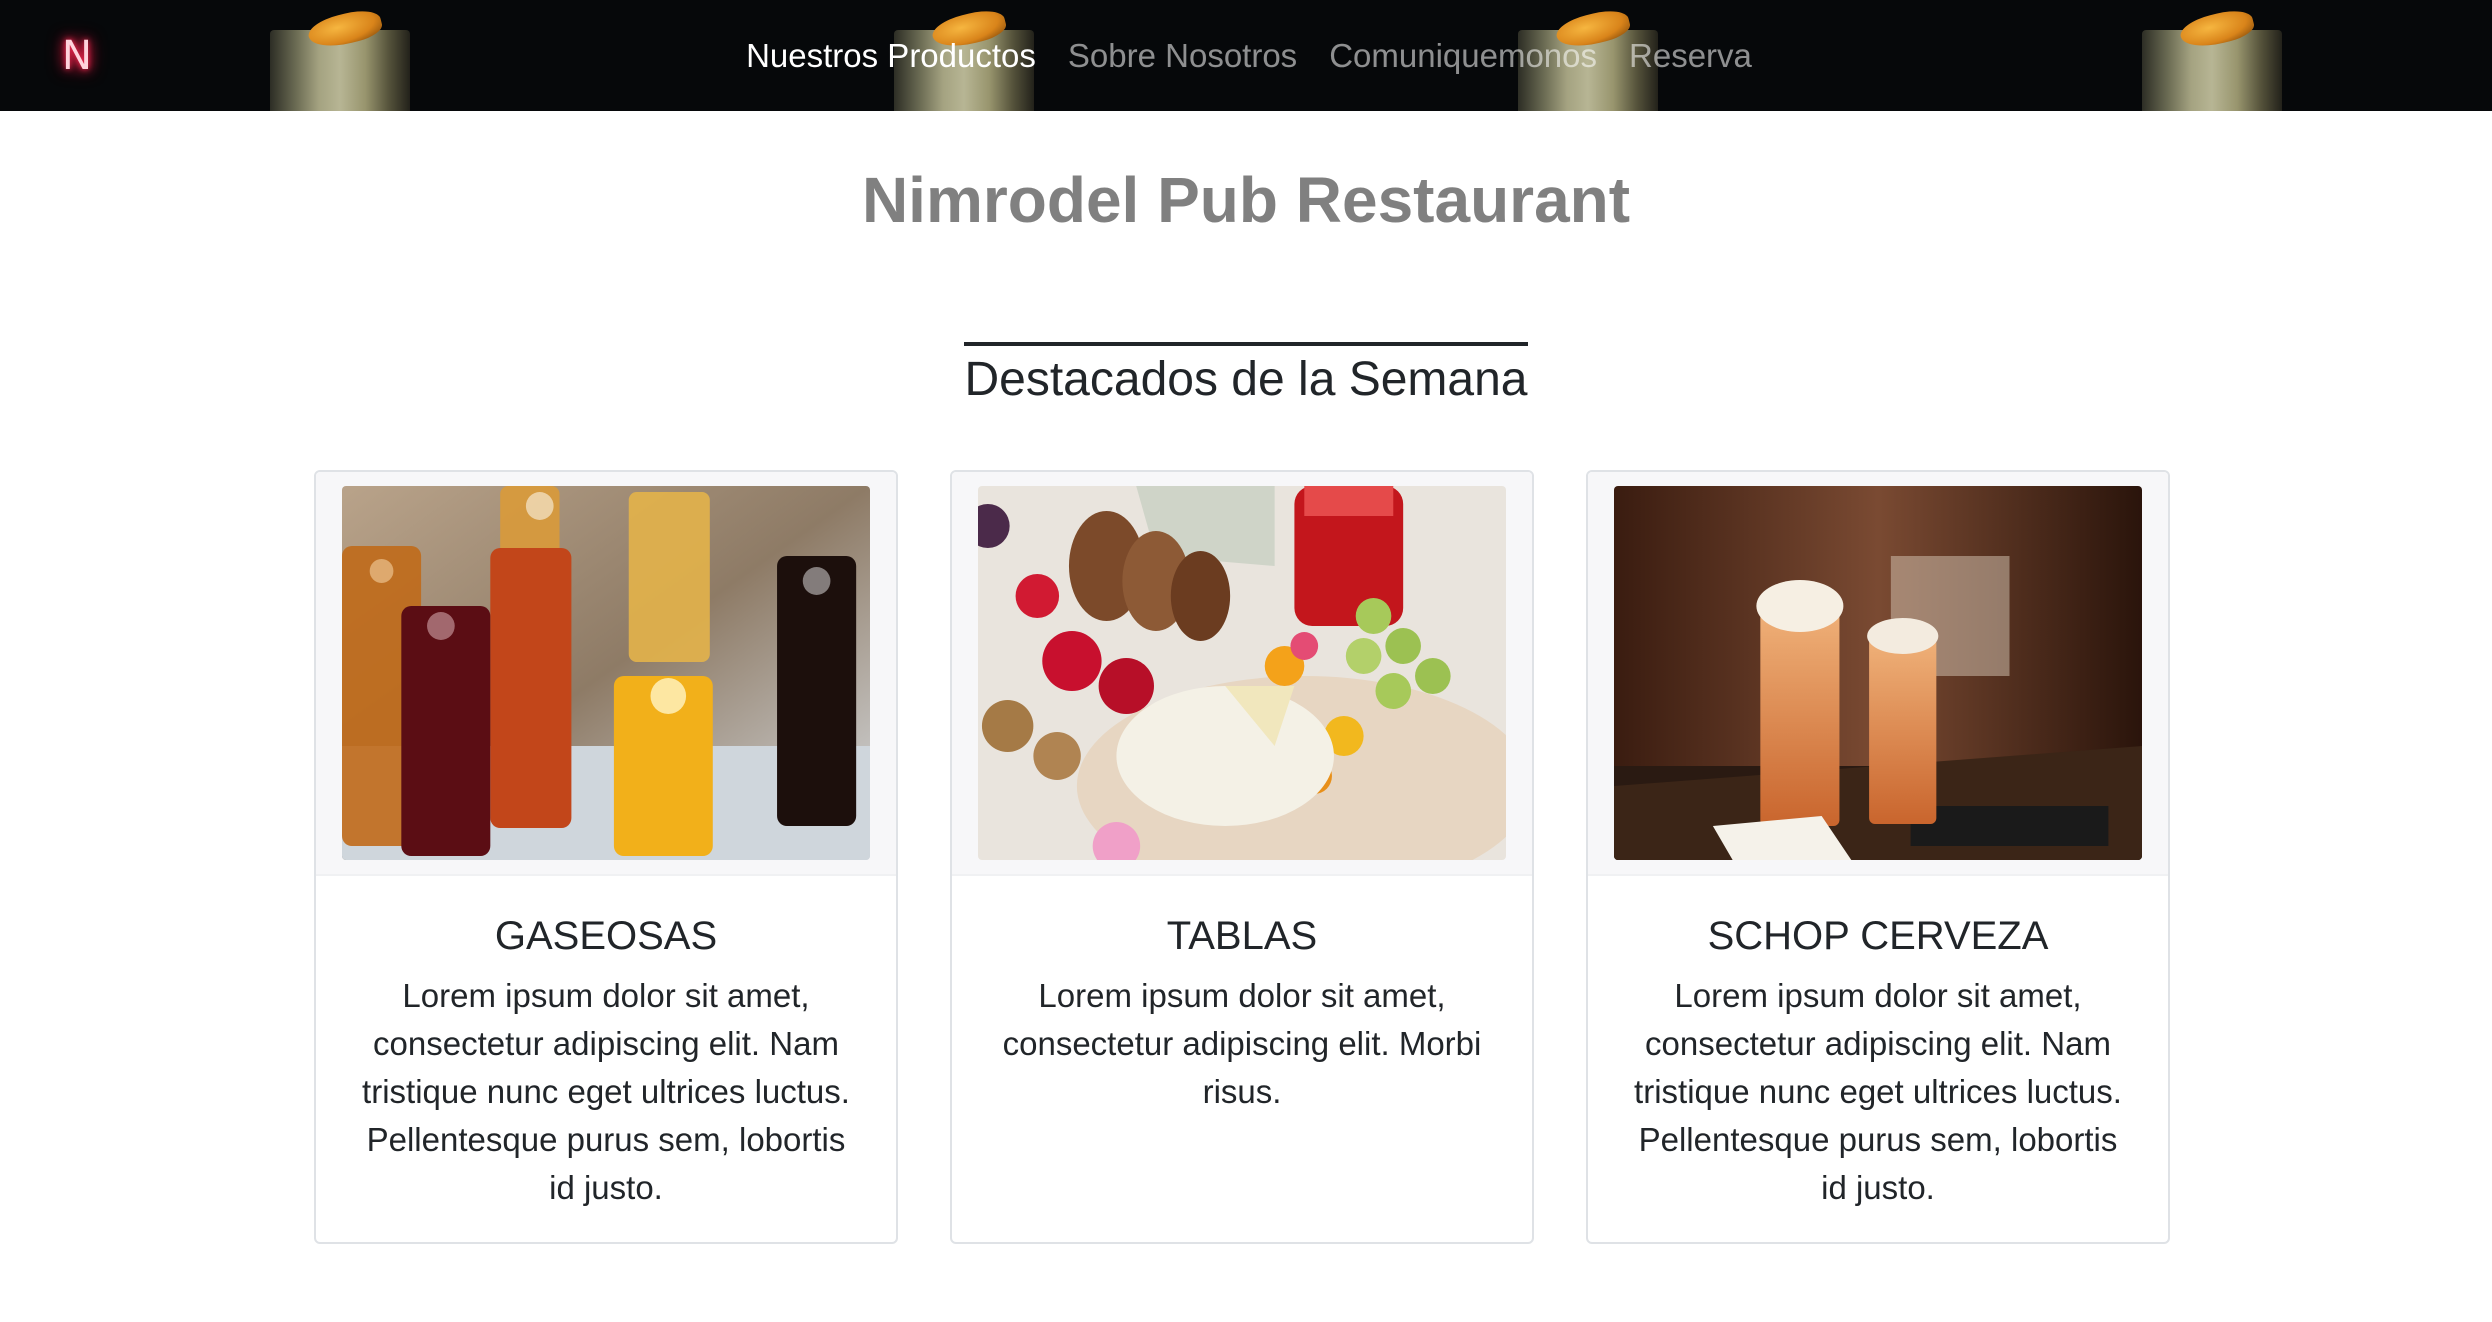 The width and height of the screenshot is (2492, 1322). I want to click on nav-link-nuestros-productos: Nuestros Productos, so click(891, 56).